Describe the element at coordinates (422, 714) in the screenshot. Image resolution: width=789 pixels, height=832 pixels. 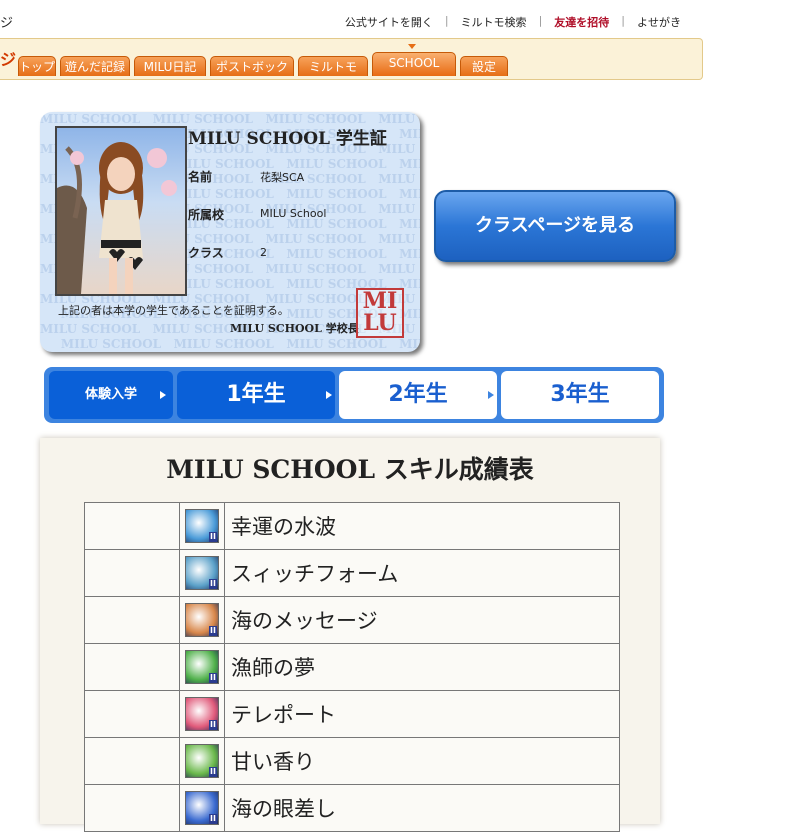
I see `skill-name: テレポート` at that location.